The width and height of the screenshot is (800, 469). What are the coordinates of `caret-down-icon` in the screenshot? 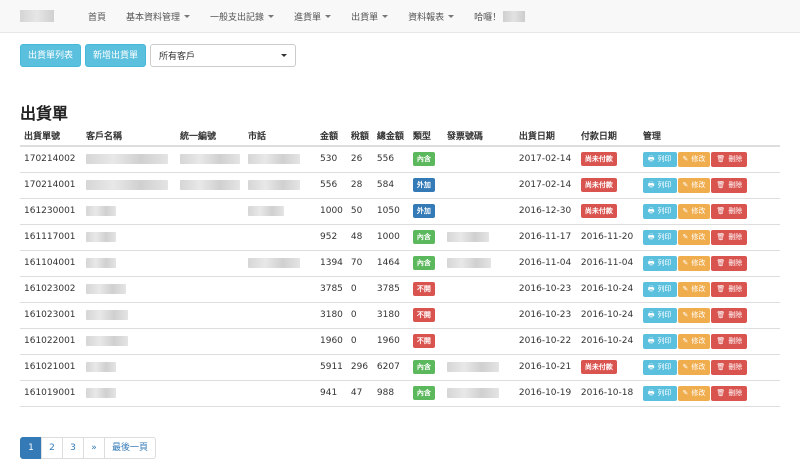 It's located at (451, 16).